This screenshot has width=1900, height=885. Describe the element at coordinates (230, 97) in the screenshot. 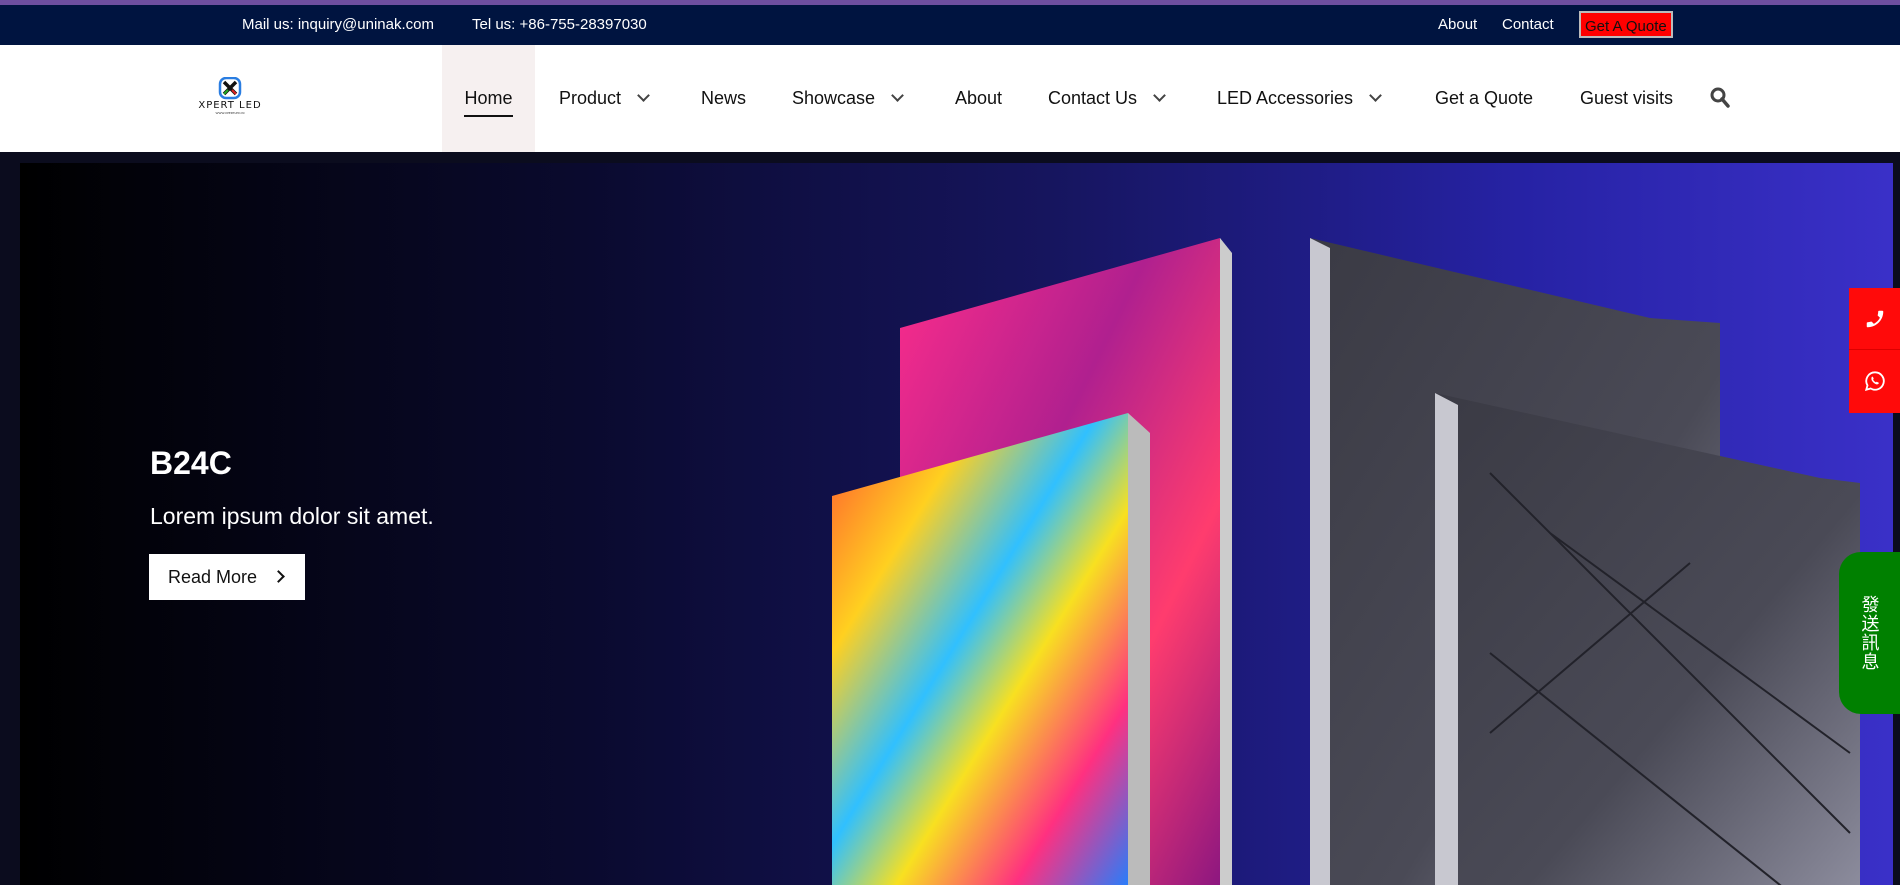

I see `logo: XPERT LED WWW.XPERTLED.IN` at that location.